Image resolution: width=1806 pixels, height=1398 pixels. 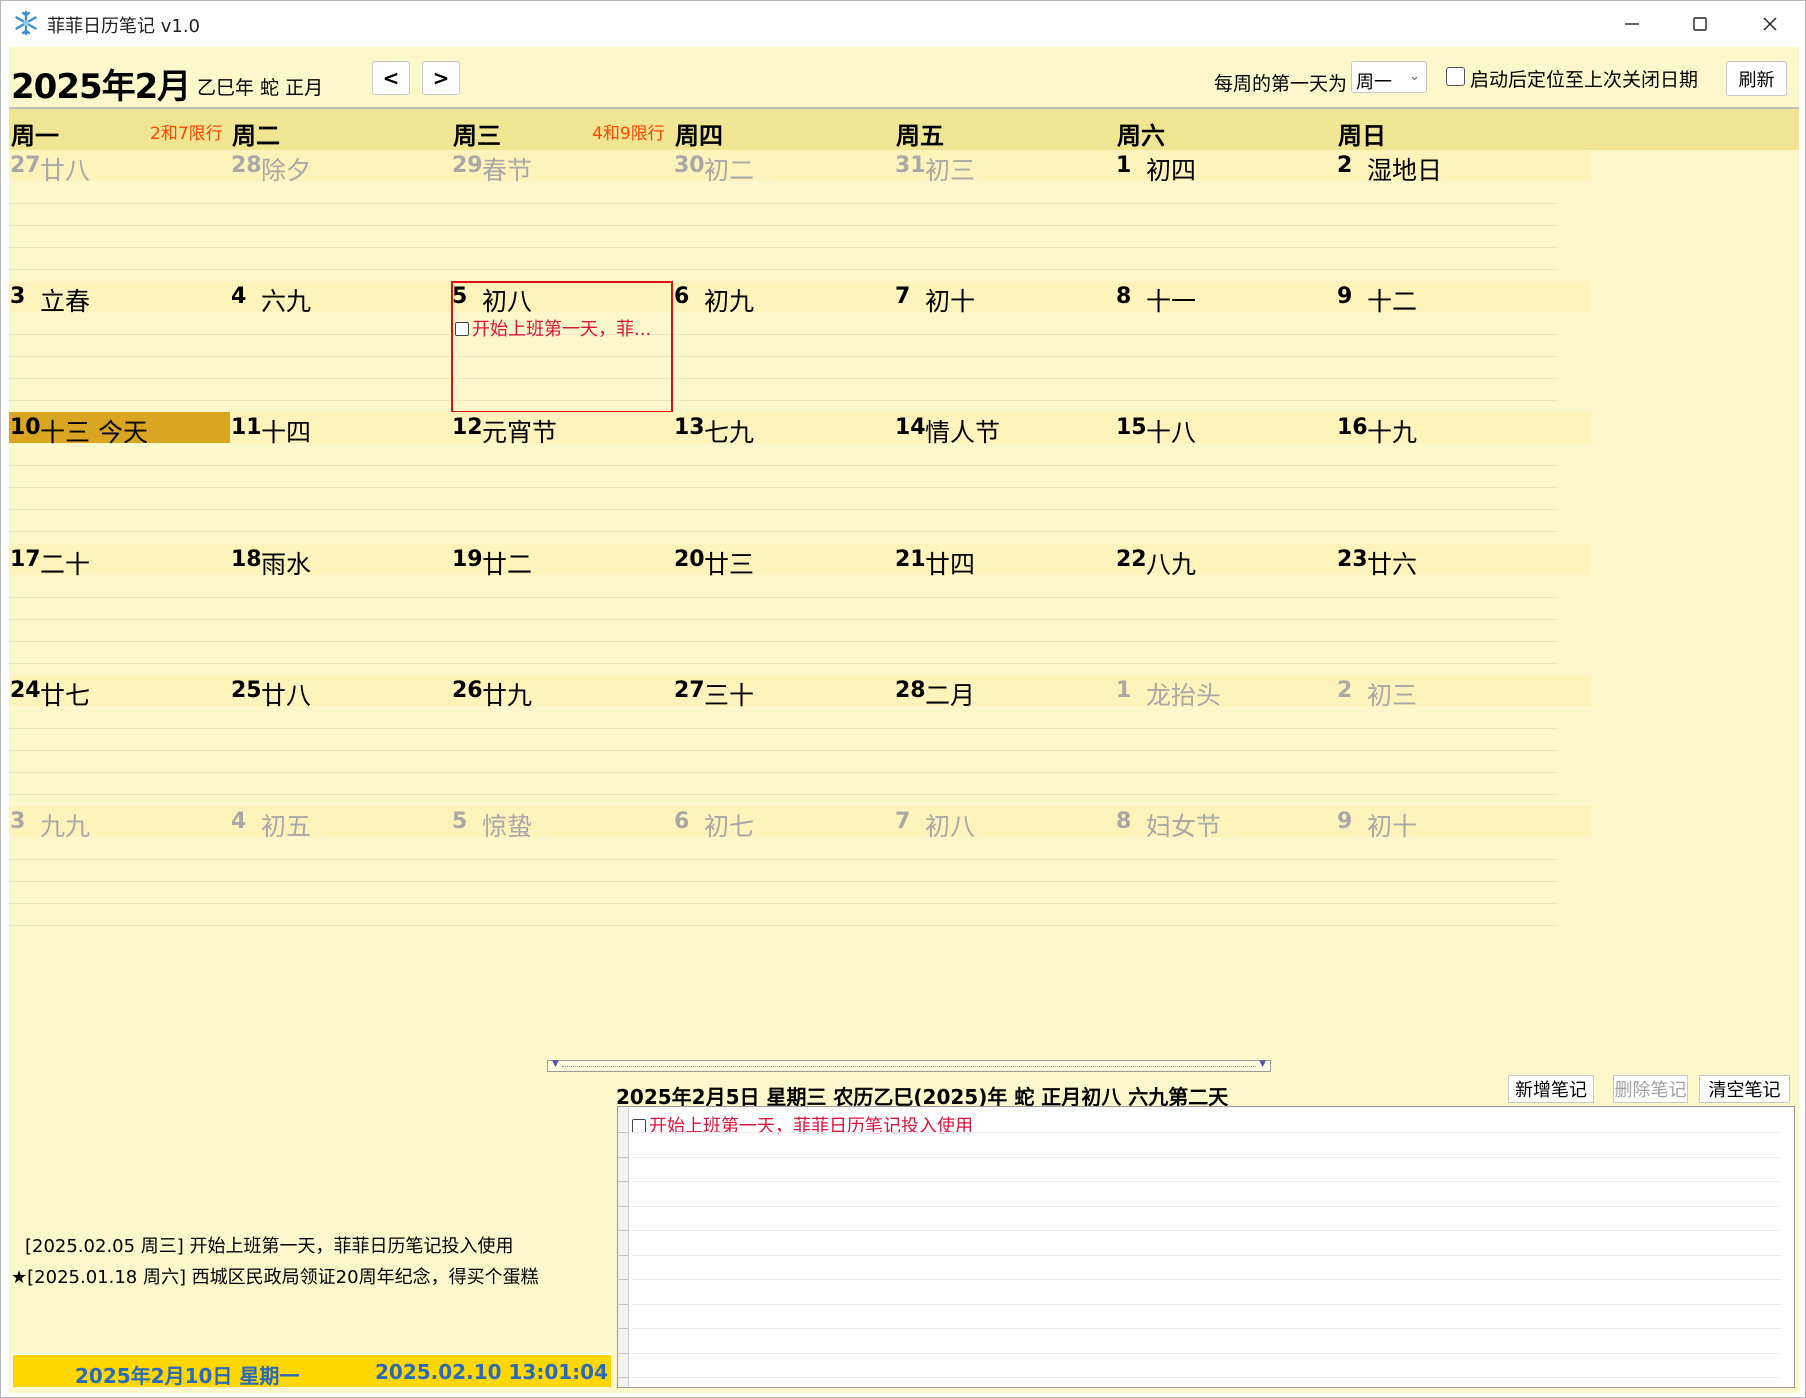 I want to click on day-cell: 22 八九, so click(x=1242, y=619).